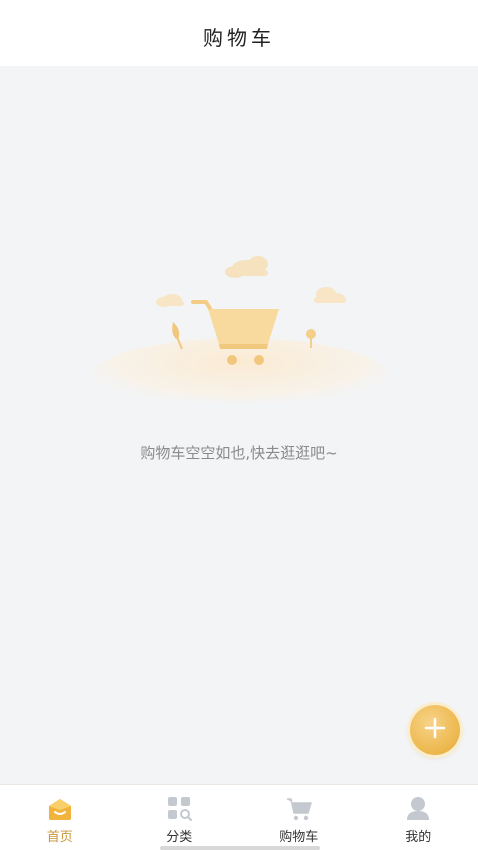 This screenshot has width=478, height=850. I want to click on tab-category-label: 分类, so click(179, 837).